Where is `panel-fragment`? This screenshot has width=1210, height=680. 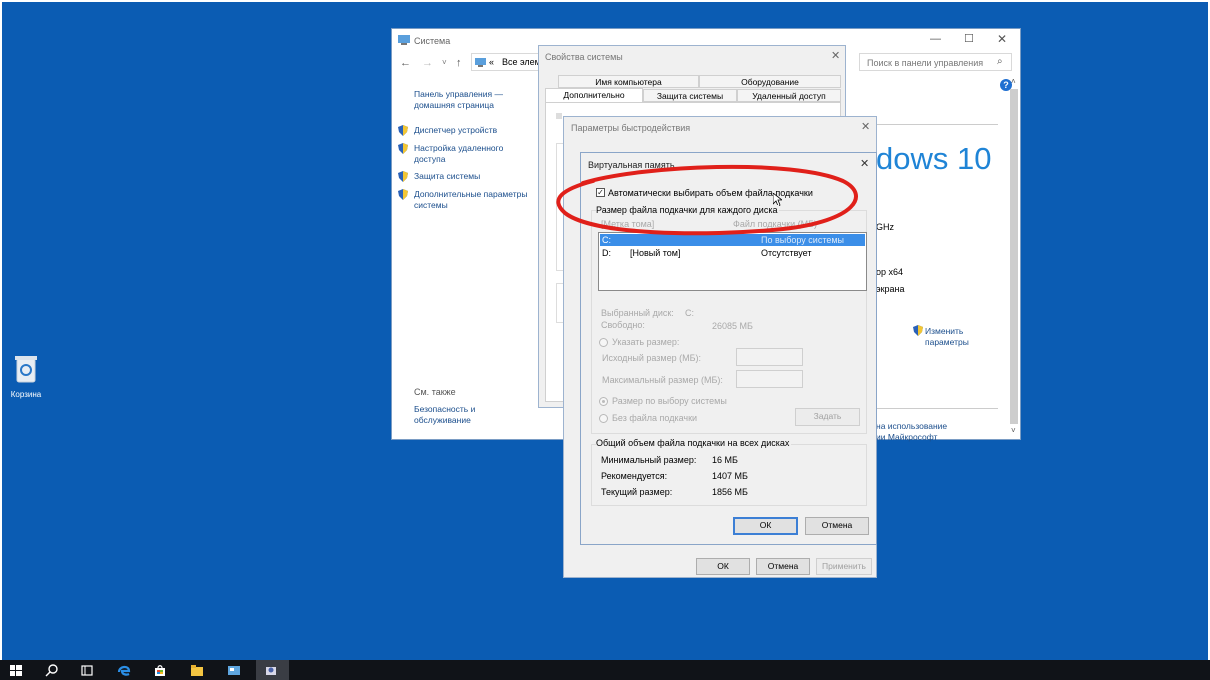 panel-fragment is located at coordinates (559, 116).